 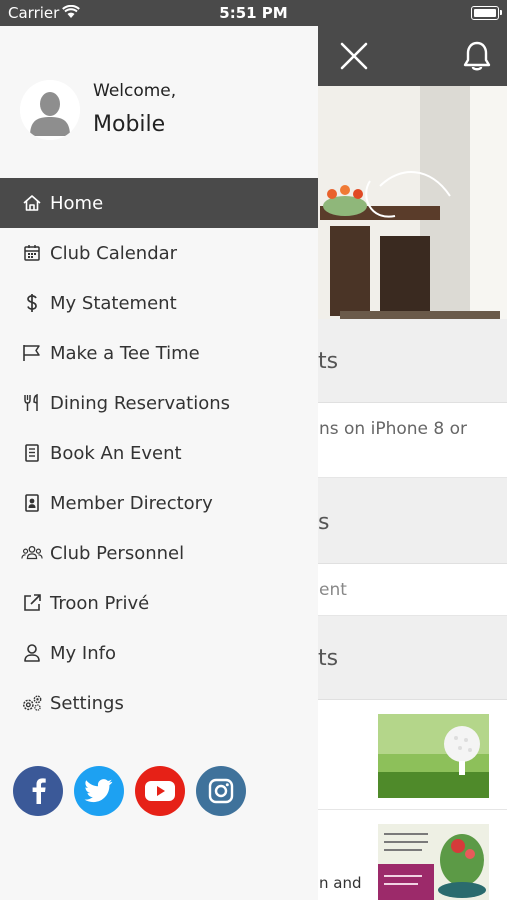 What do you see at coordinates (159, 203) in the screenshot?
I see `nav-item-home: Home` at bounding box center [159, 203].